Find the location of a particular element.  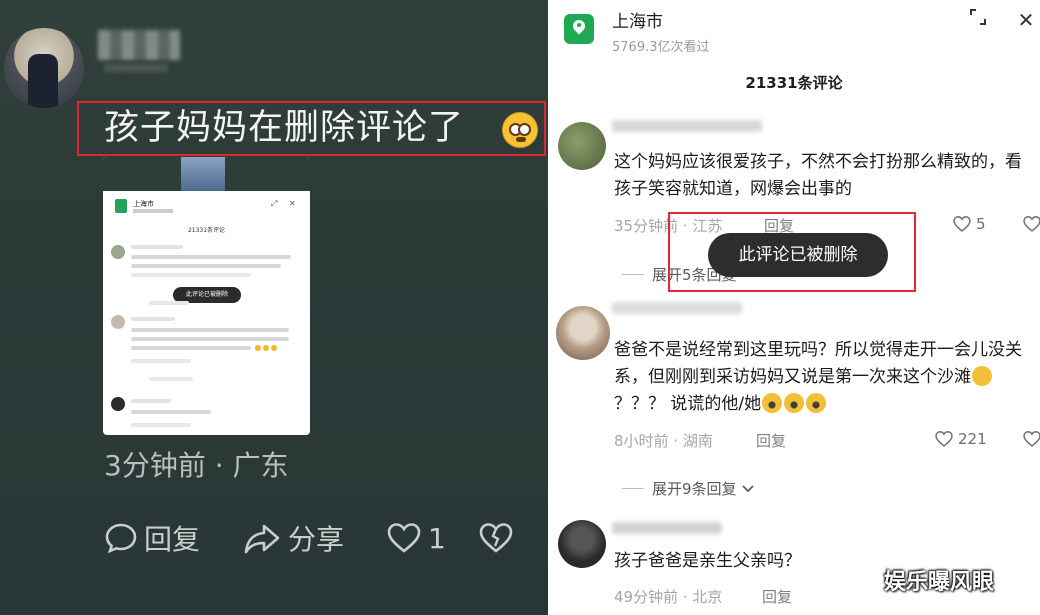

comment-count: 21331条评论 is located at coordinates (794, 83).